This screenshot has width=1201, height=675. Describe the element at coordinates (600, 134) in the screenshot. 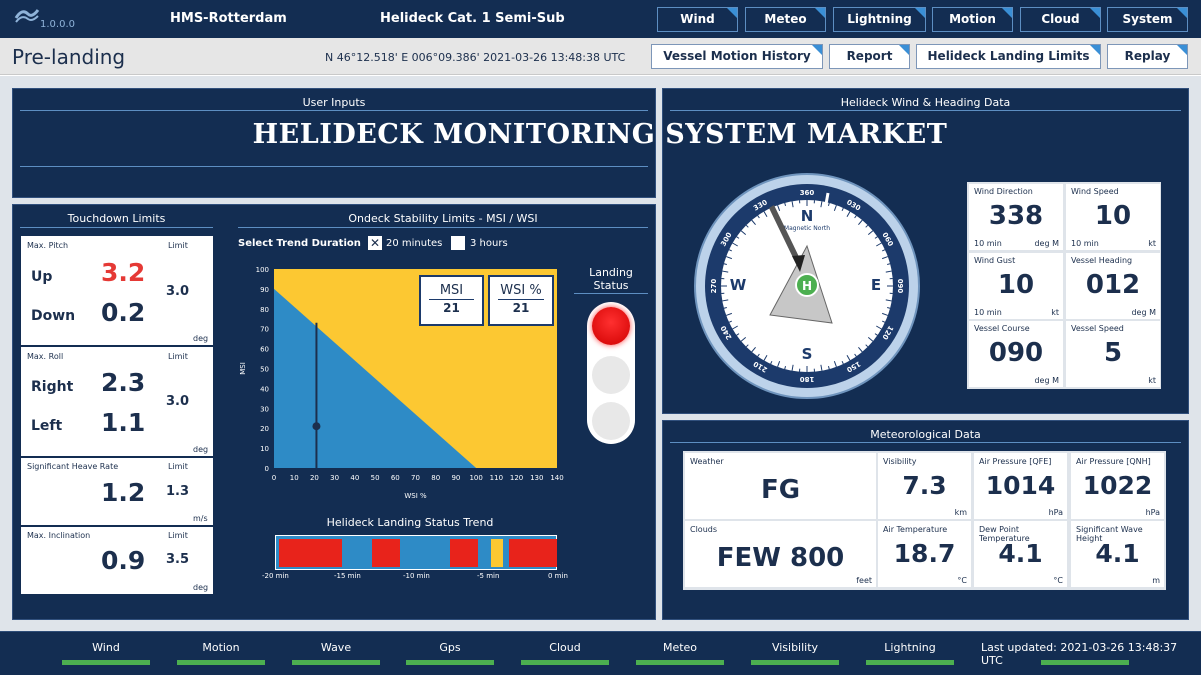

I see `watermark-banner: HELIDECK MONITORING SYSTEM MARKET` at that location.